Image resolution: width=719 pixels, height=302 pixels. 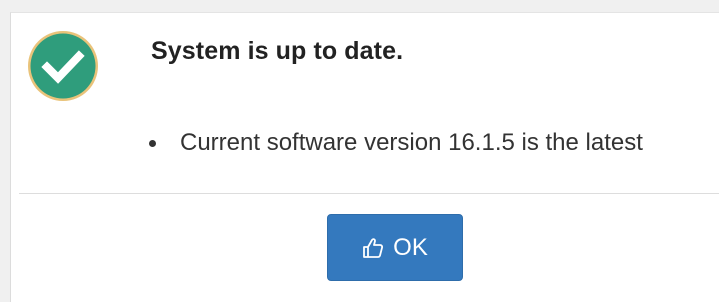 I want to click on ok-button-label: OK, so click(x=410, y=247).